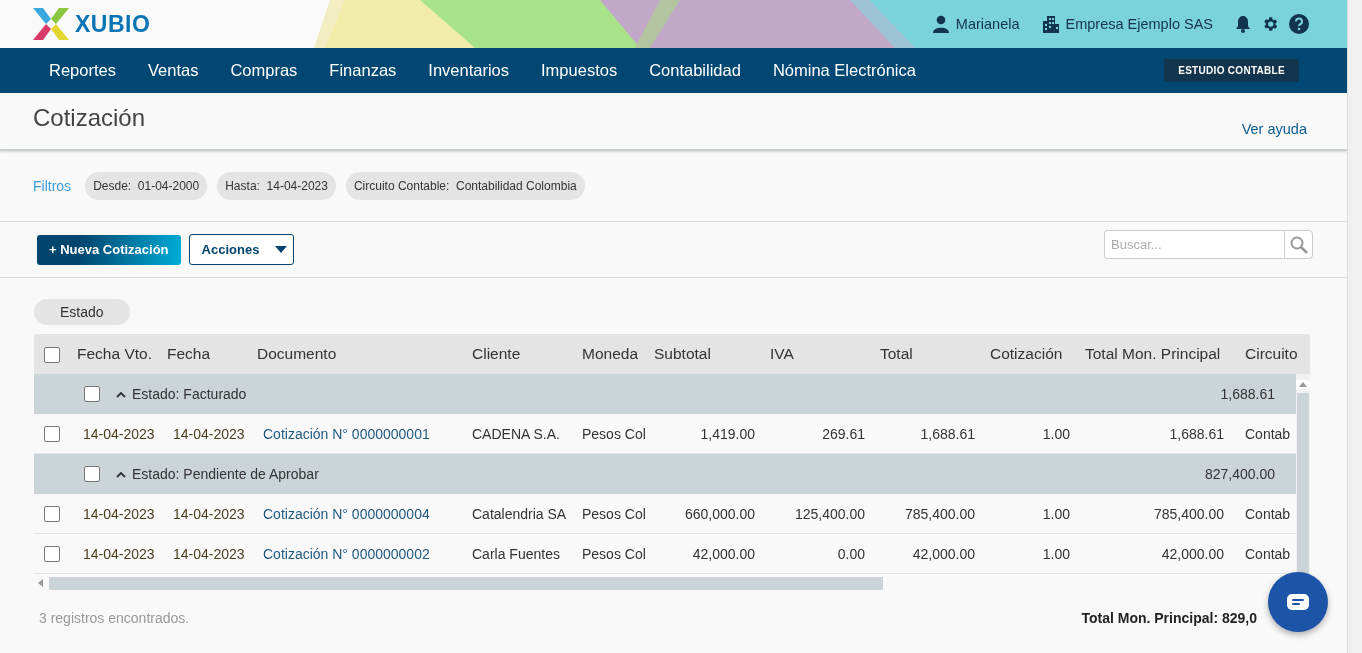 The image size is (1362, 653). Describe the element at coordinates (82, 312) in the screenshot. I see `grouping-chip: Estado` at that location.